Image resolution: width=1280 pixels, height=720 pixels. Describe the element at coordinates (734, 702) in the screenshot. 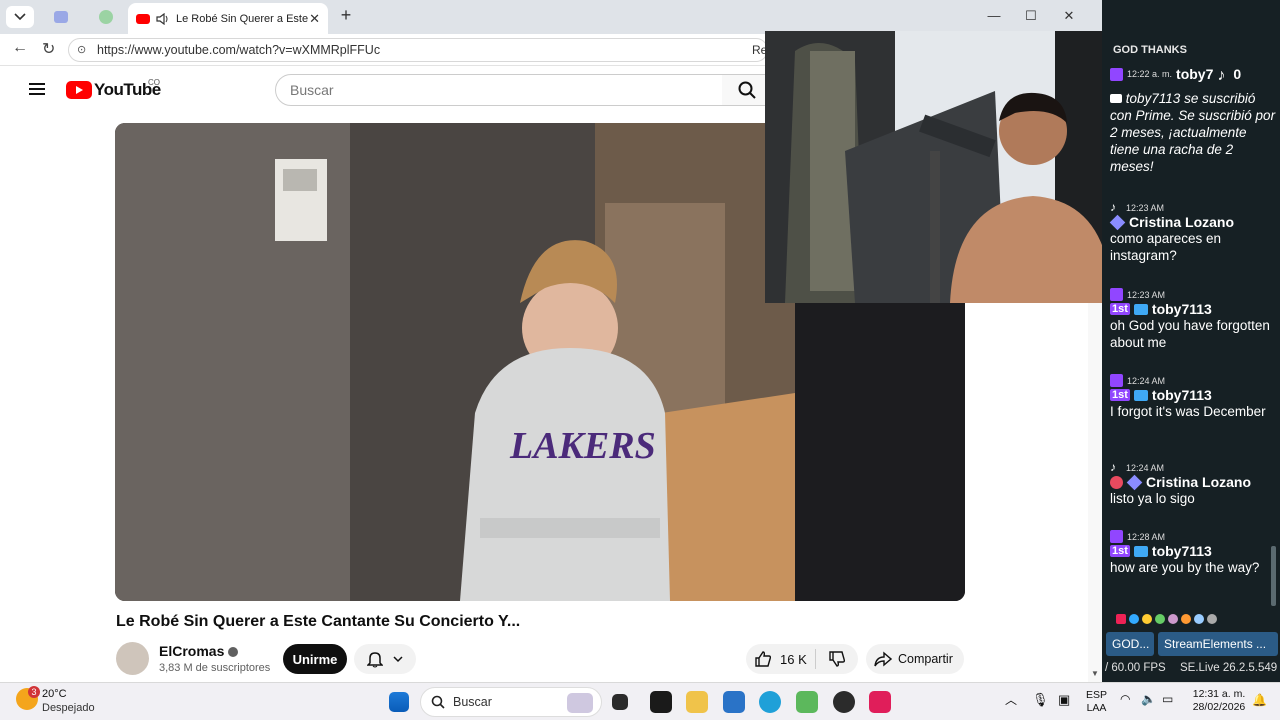

I see `store-icon` at that location.